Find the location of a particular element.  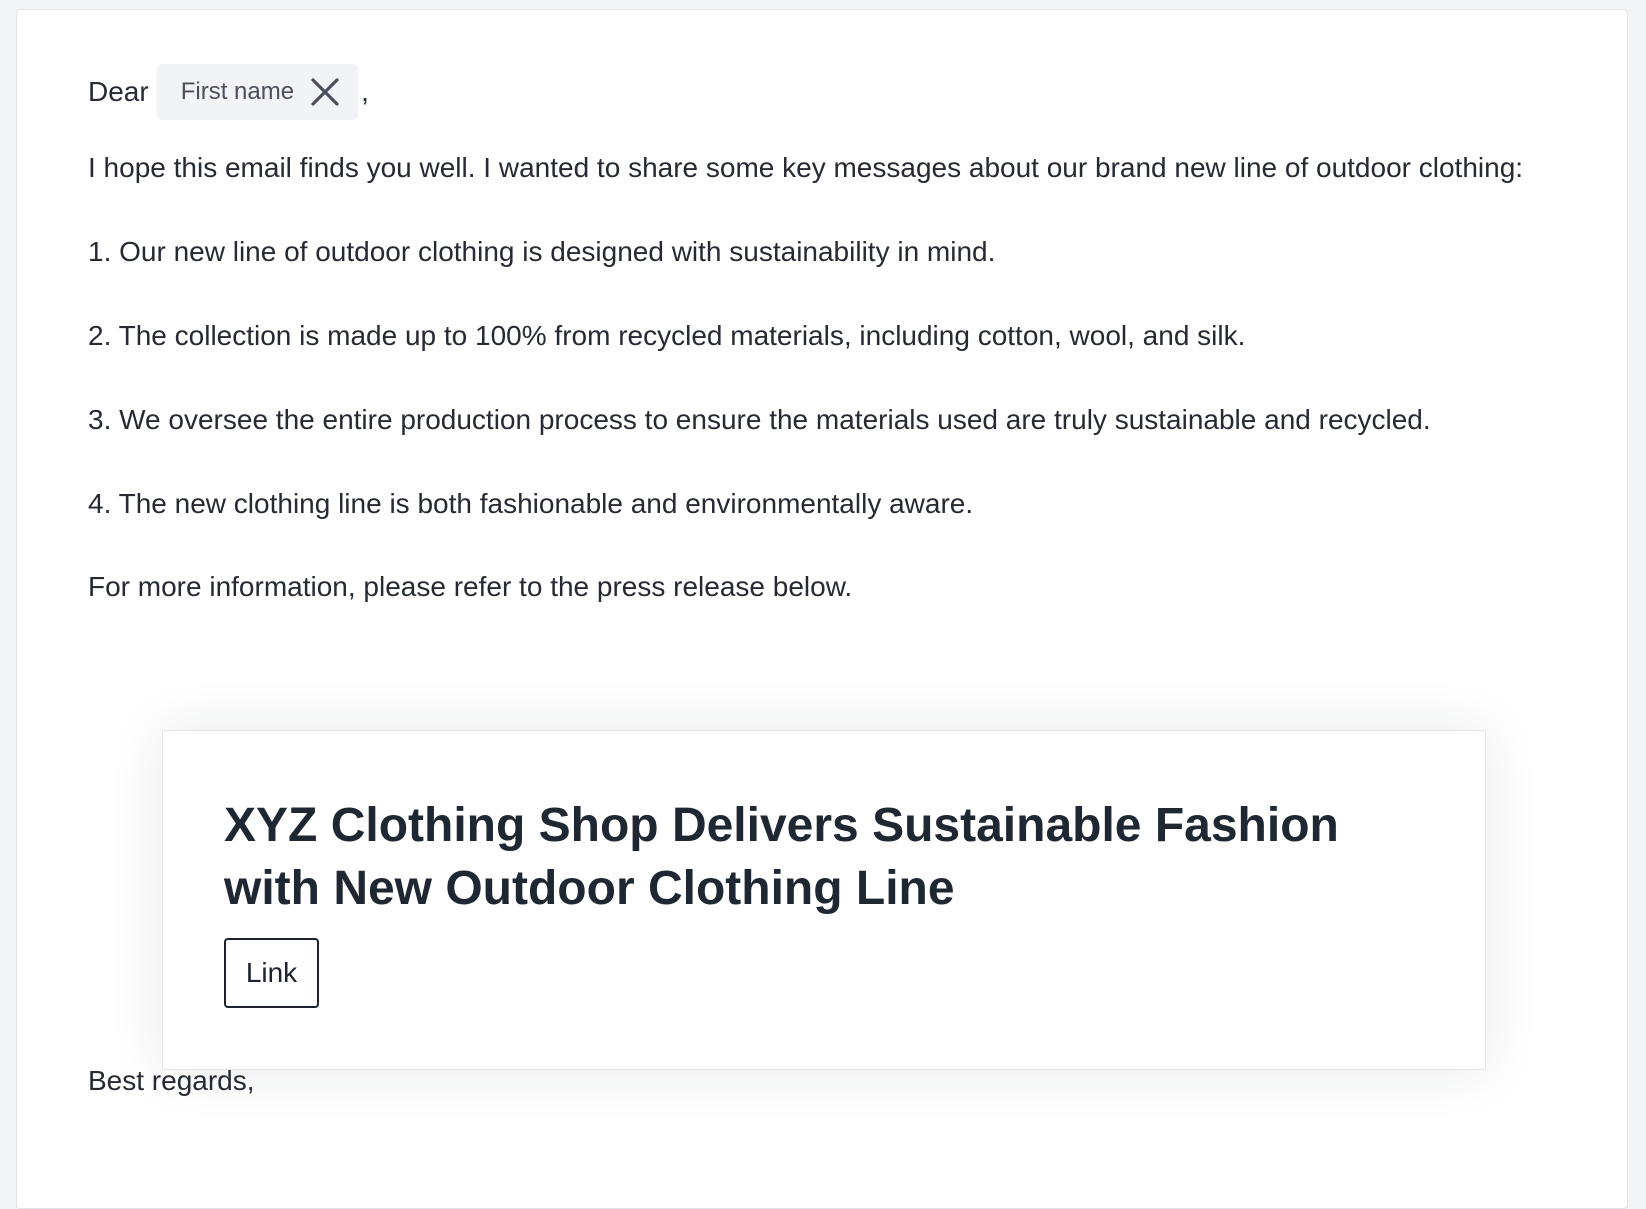

press-release-link-button: Link is located at coordinates (271, 973).